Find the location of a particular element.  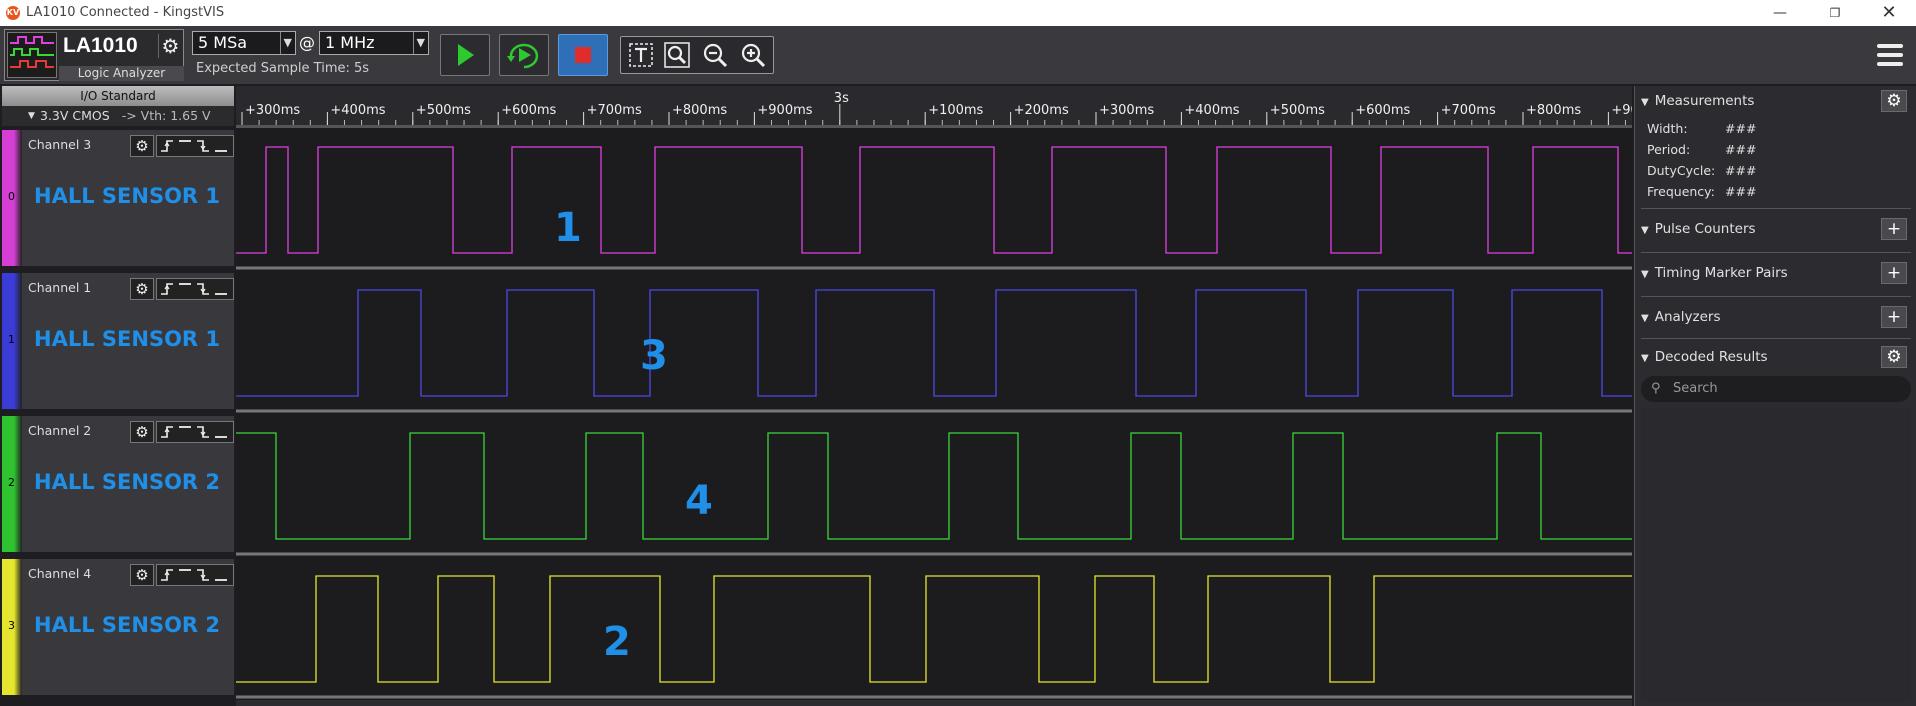

channel-name: Channel 2 is located at coordinates (60, 430).